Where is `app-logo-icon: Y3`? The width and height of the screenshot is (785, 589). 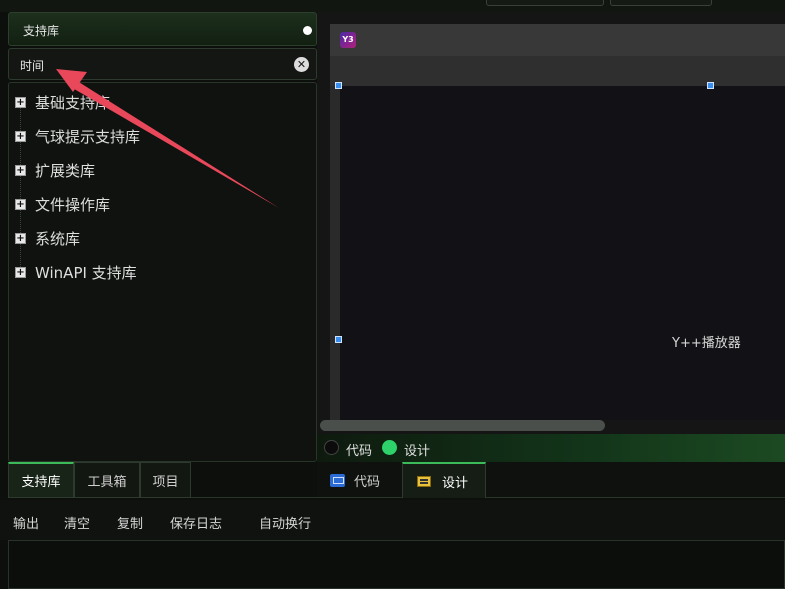
app-logo-icon: Y3 is located at coordinates (348, 40).